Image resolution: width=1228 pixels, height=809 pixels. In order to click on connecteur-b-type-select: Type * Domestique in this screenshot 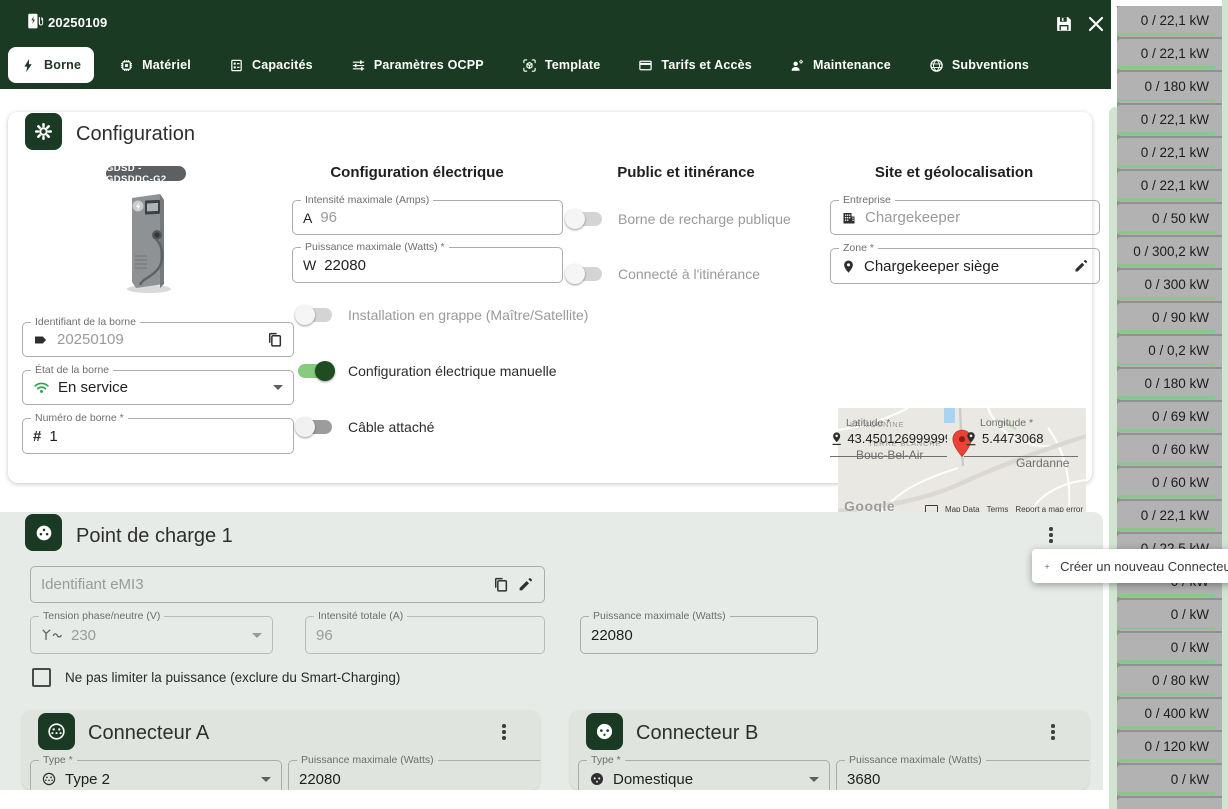, I will do `click(704, 772)`.